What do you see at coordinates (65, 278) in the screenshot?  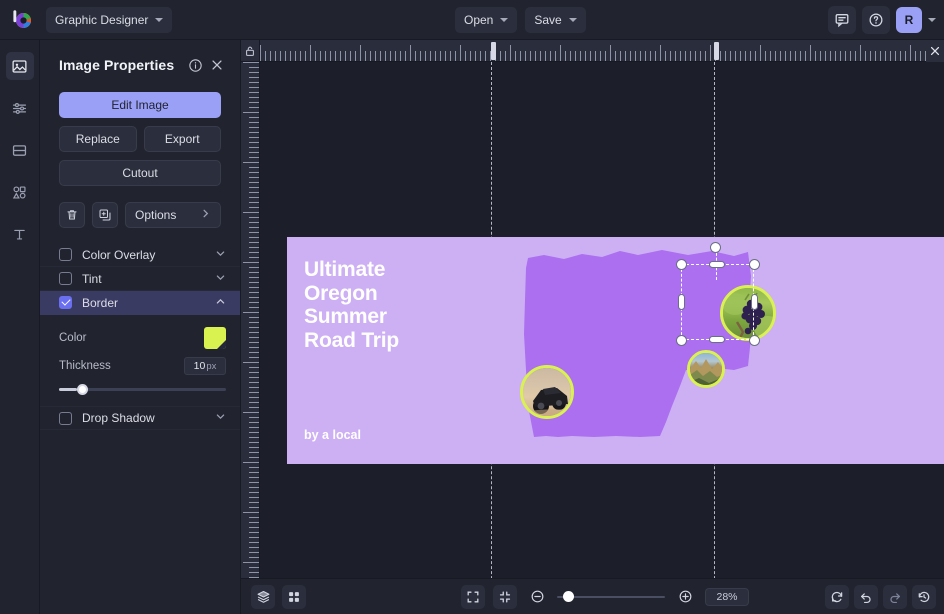 I see `checkbox-tint` at bounding box center [65, 278].